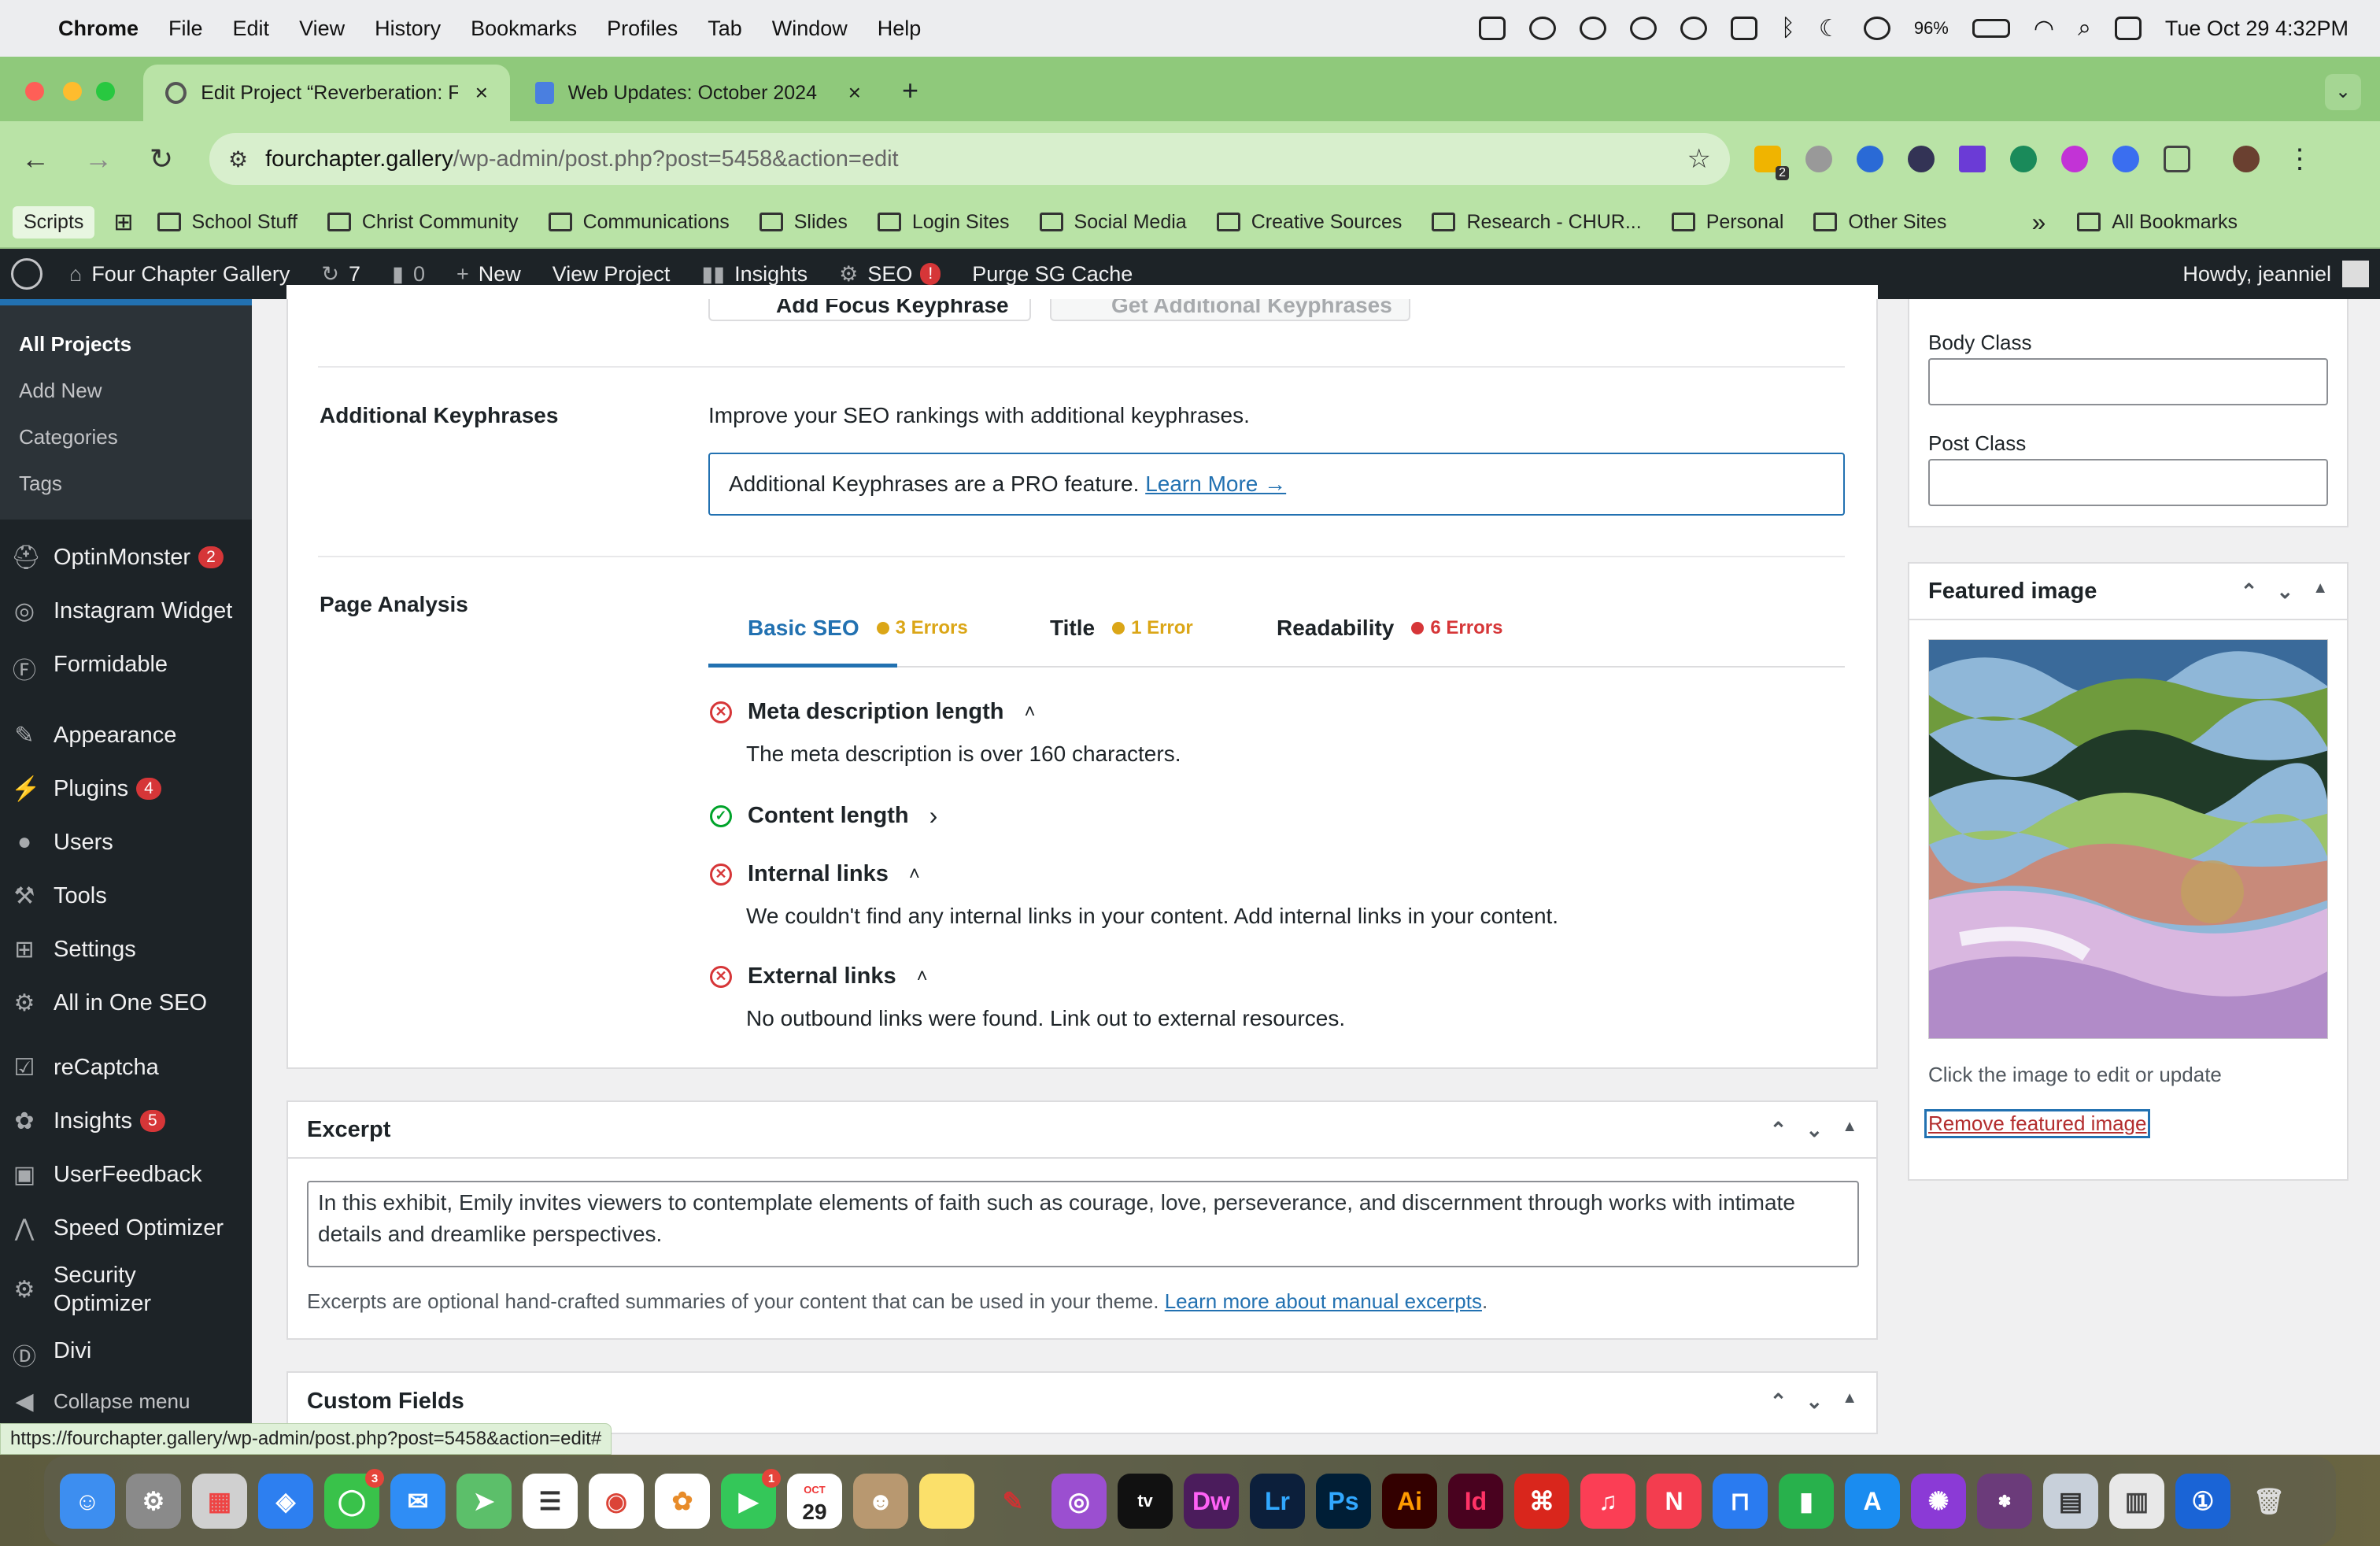  Describe the element at coordinates (2084, 28) in the screenshot. I see `spotlight-search-icon: ⌕` at that location.